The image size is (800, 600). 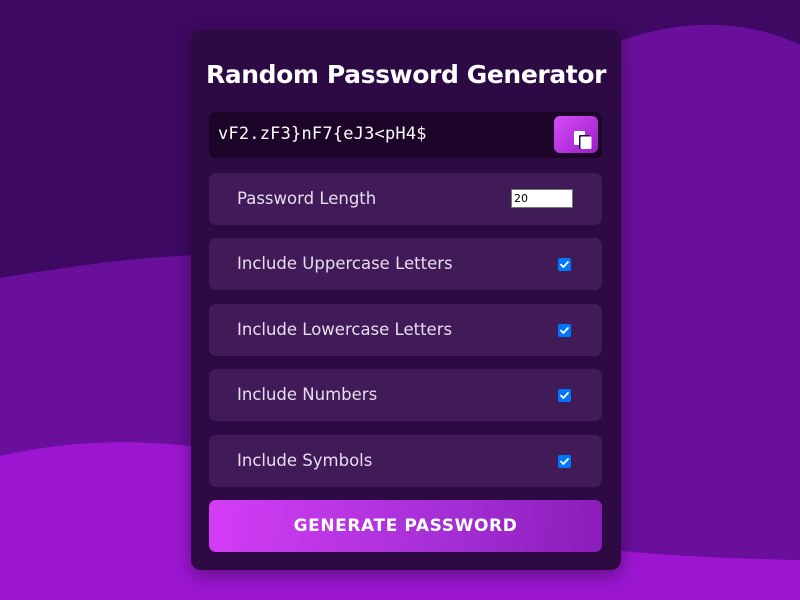 I want to click on option-row-symbols: Include Symbols, so click(x=405, y=461).